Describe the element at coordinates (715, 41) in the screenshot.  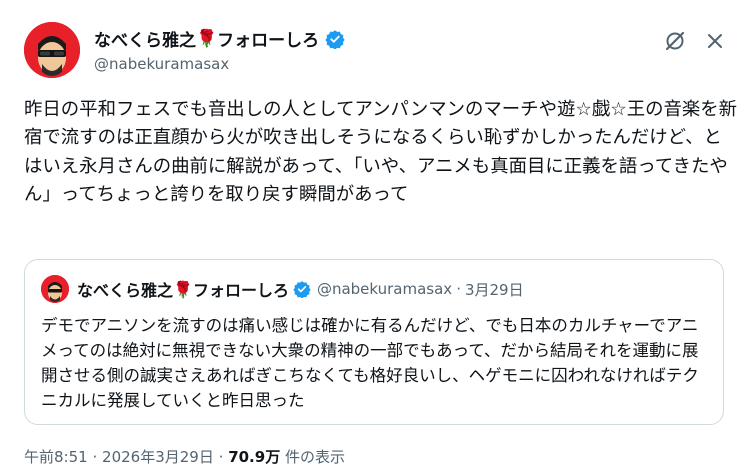
I see `close-icon` at that location.